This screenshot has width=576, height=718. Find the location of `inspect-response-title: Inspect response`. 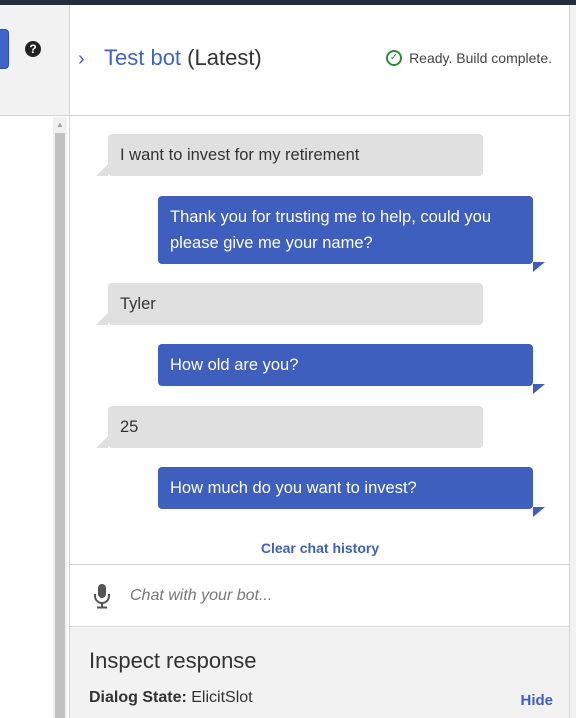

inspect-response-title: Inspect response is located at coordinates (173, 660).